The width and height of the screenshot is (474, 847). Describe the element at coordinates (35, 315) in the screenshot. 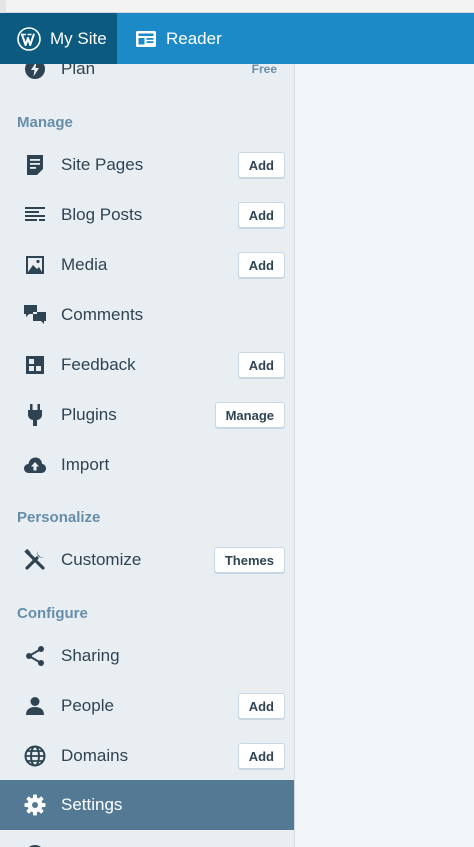

I see `comments-icon` at that location.